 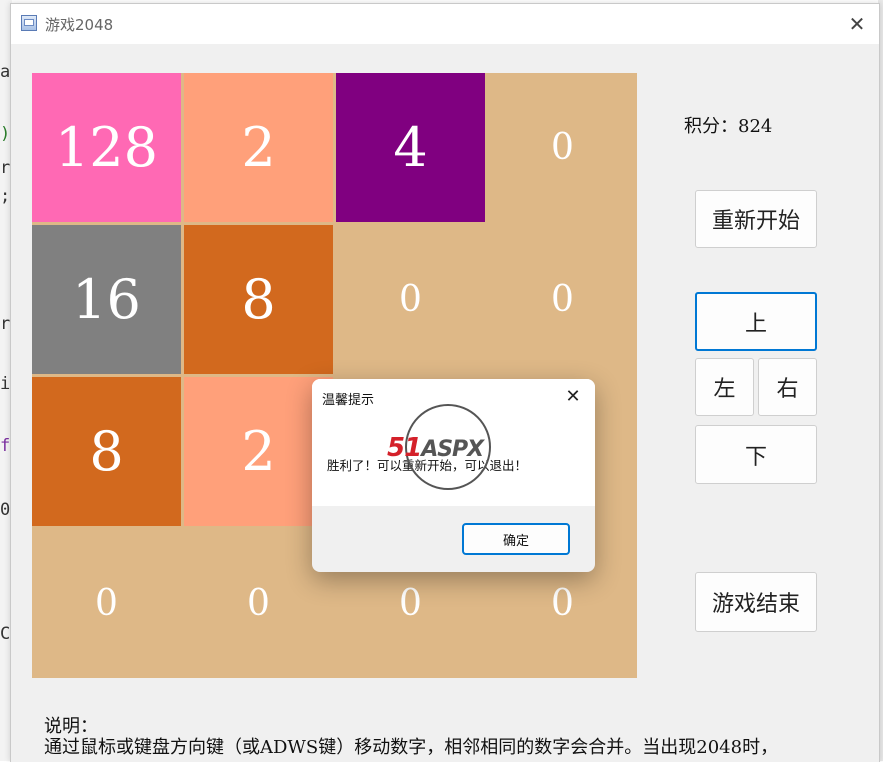 What do you see at coordinates (756, 321) in the screenshot?
I see `up-button: 上` at bounding box center [756, 321].